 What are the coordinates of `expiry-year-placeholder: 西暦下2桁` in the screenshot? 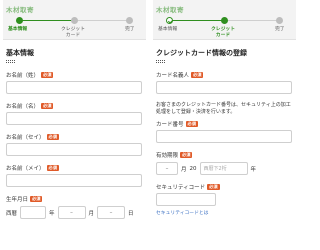 It's located at (215, 169).